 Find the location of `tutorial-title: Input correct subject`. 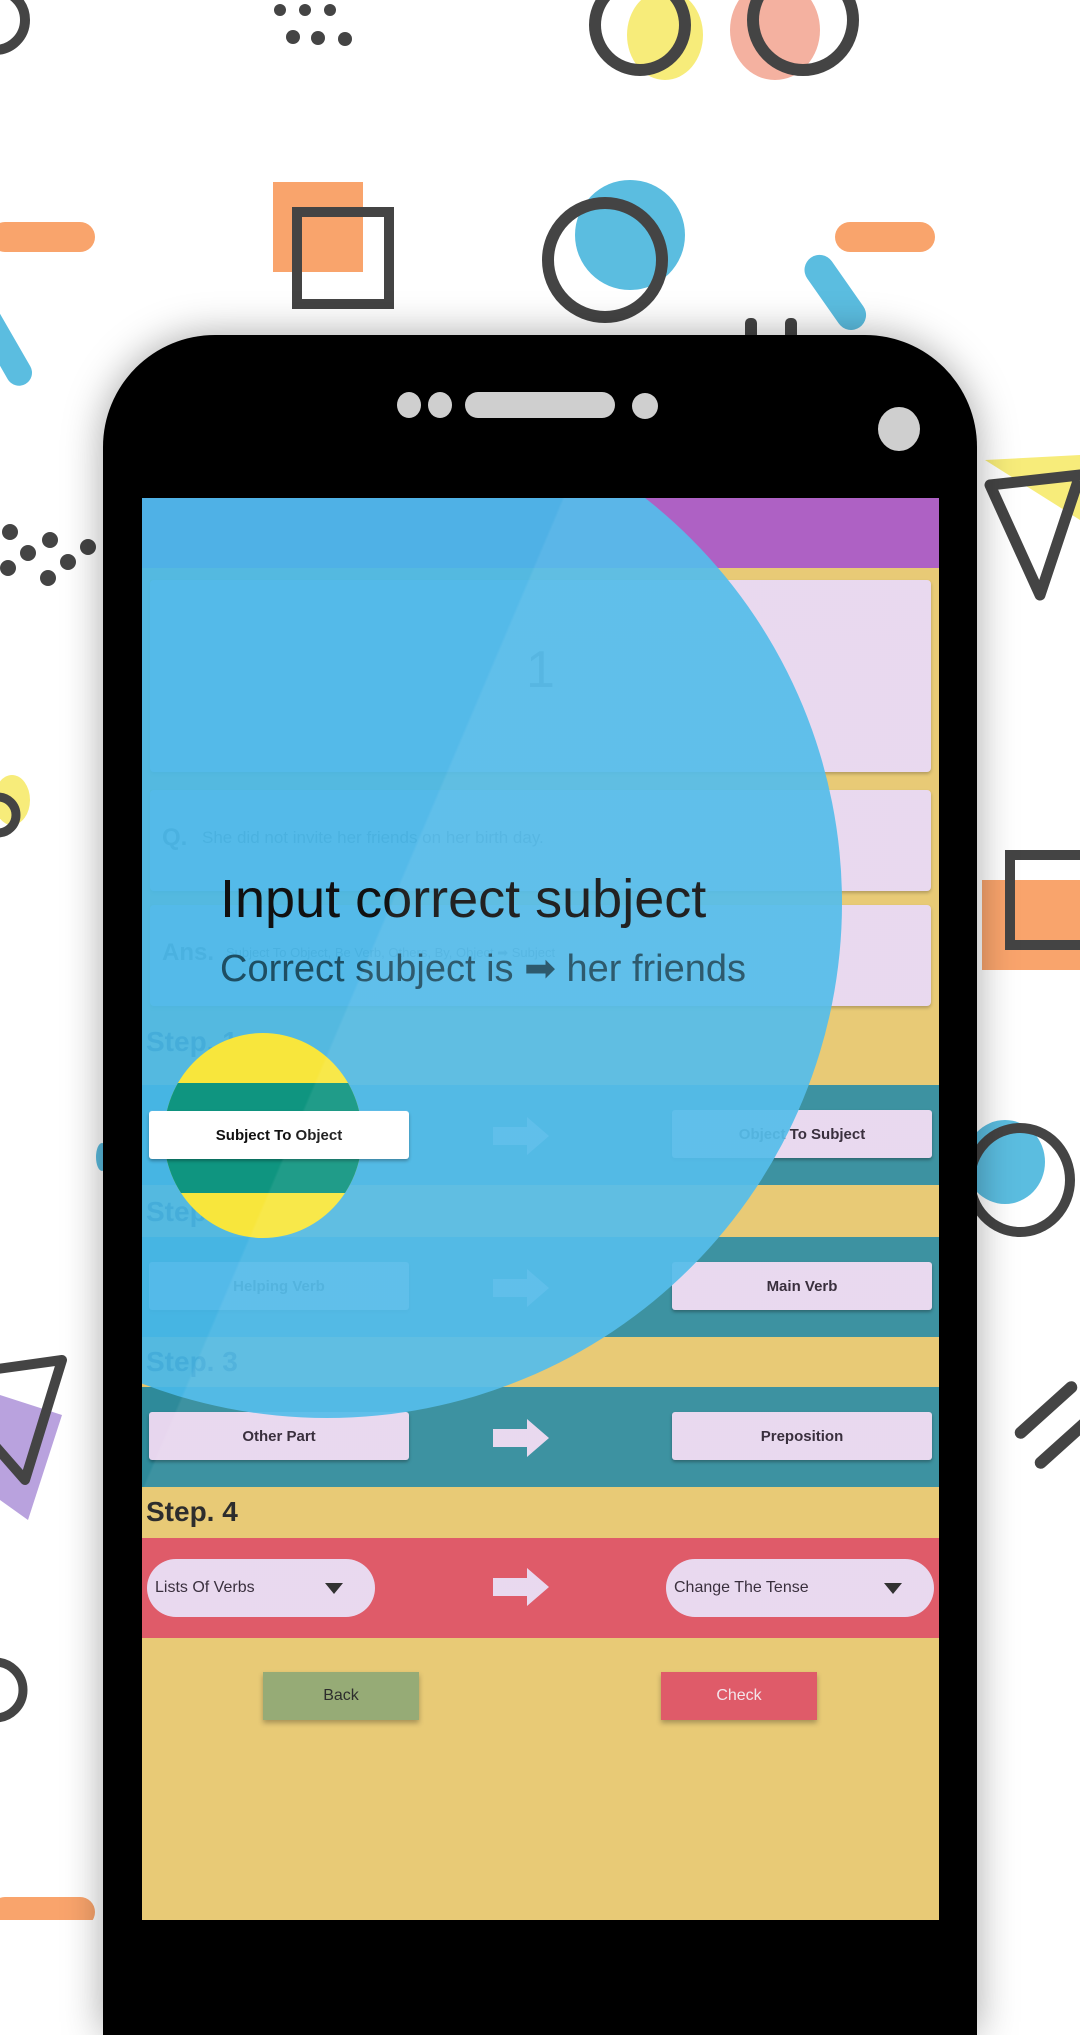

tutorial-title: Input correct subject is located at coordinates (463, 899).